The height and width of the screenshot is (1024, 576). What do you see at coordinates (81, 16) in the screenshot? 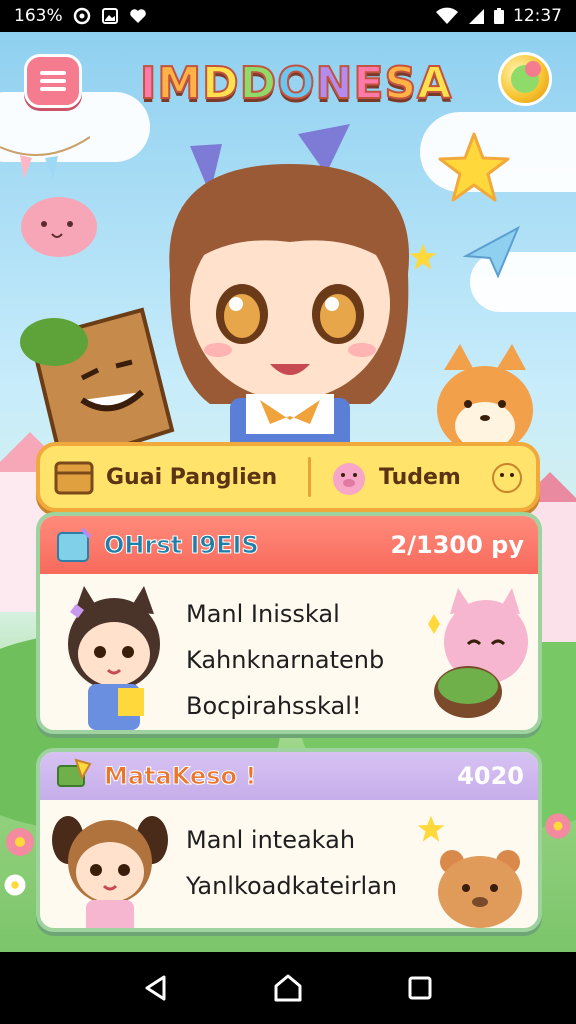
I see `circle-status-icon` at bounding box center [81, 16].